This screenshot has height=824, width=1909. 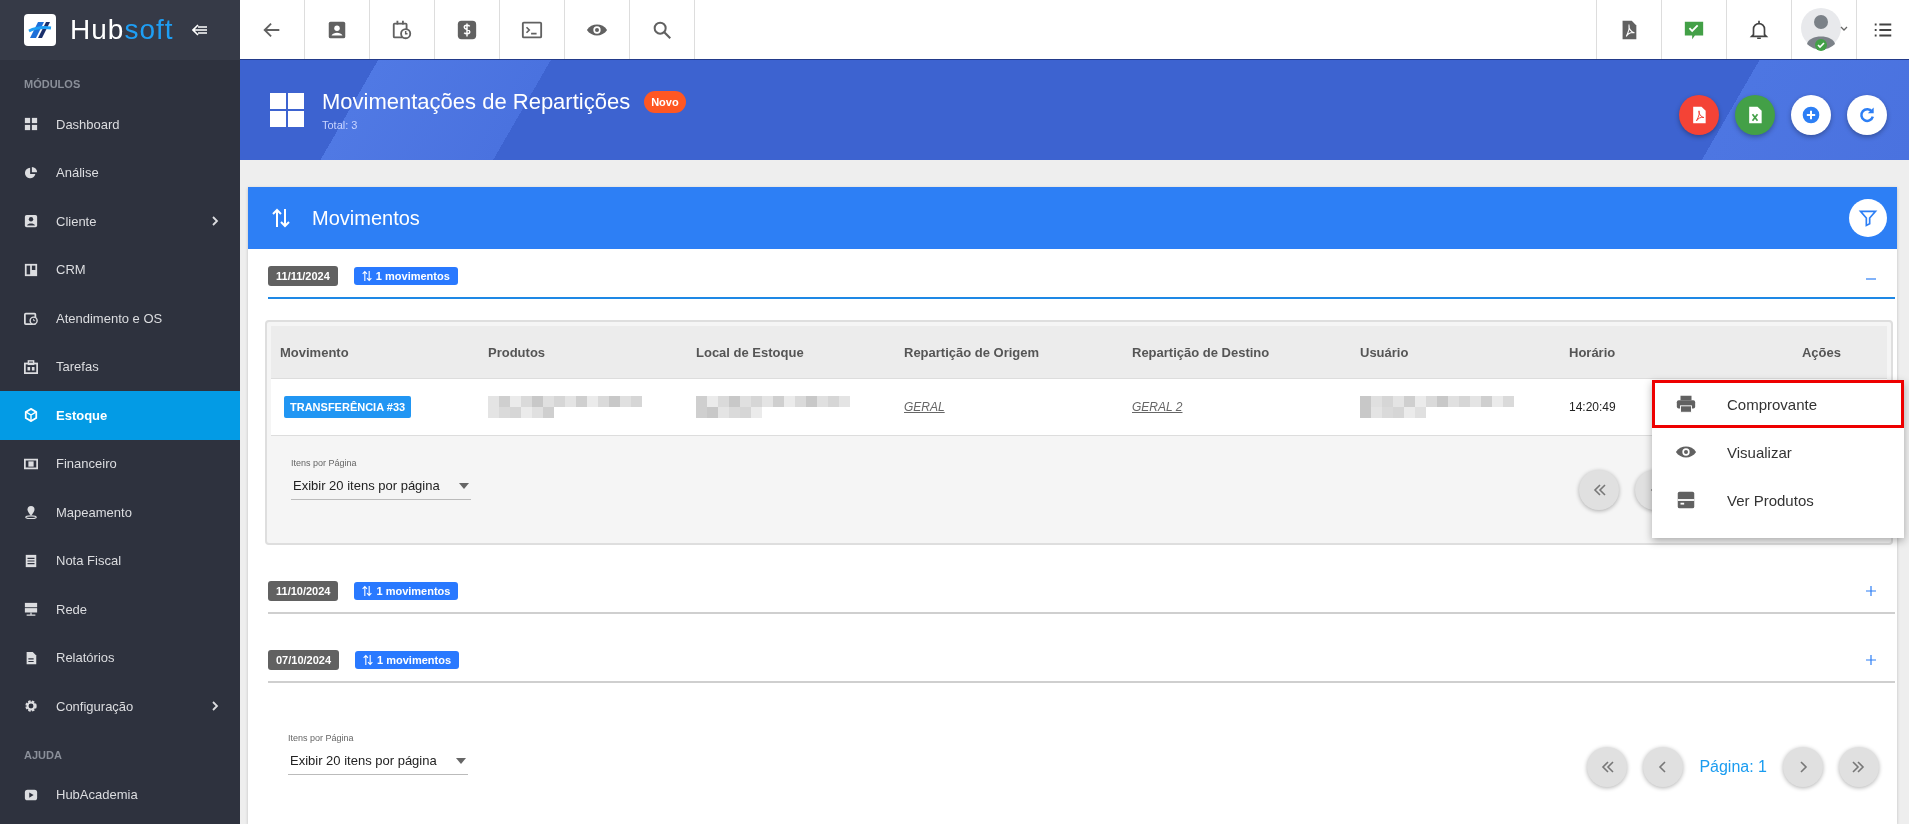 I want to click on sidebar-item: Análise, so click(x=120, y=172).